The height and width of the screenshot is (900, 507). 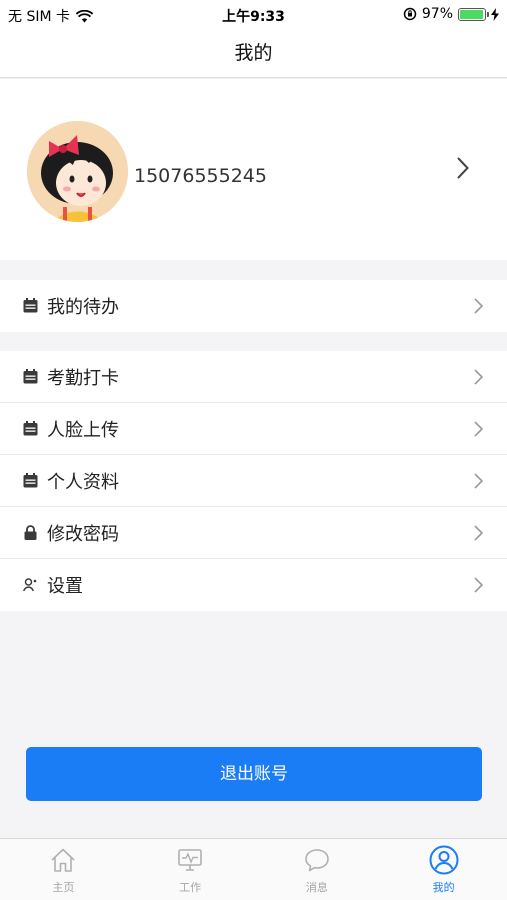 I want to click on battery-fill, so click(x=472, y=14).